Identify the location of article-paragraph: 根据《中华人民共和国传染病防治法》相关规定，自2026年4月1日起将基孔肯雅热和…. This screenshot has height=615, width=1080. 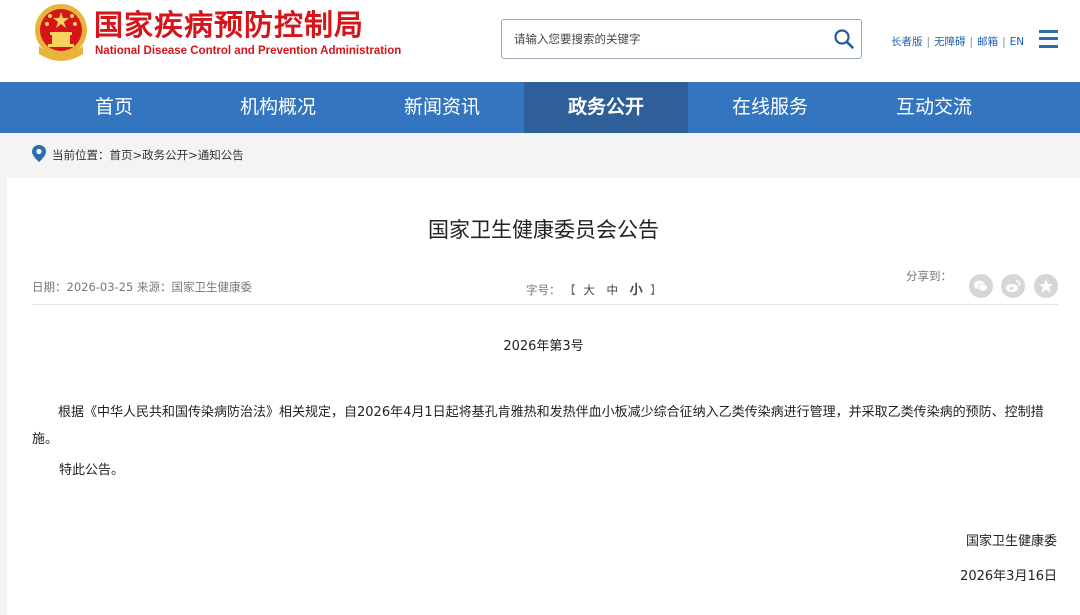
(538, 426).